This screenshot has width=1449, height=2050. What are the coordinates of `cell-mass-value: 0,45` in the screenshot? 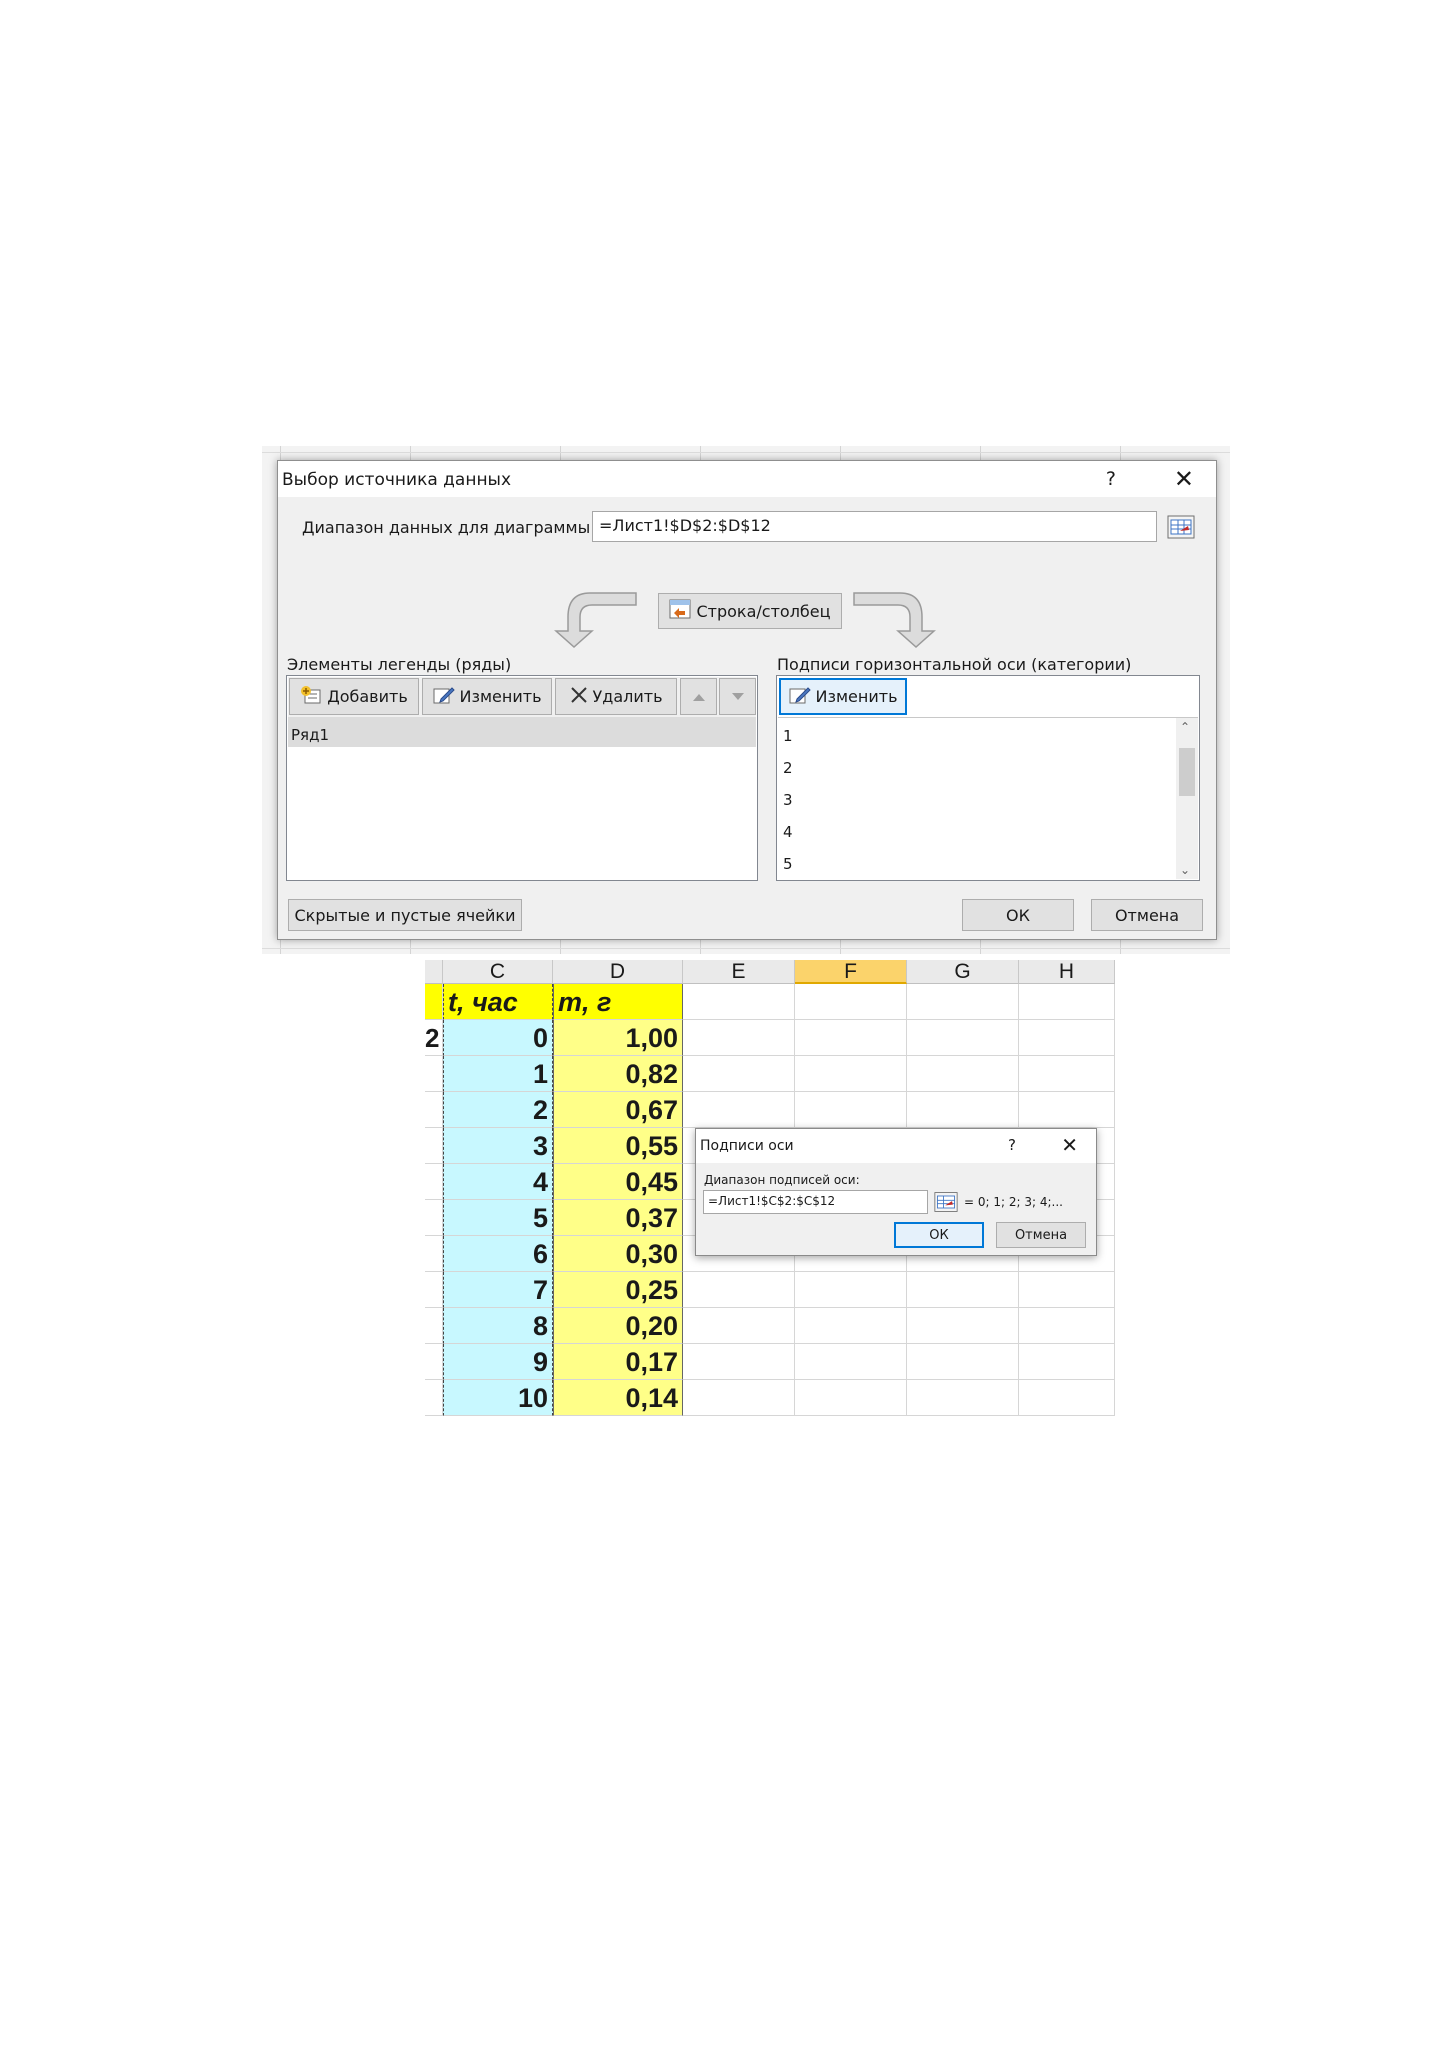 It's located at (618, 1182).